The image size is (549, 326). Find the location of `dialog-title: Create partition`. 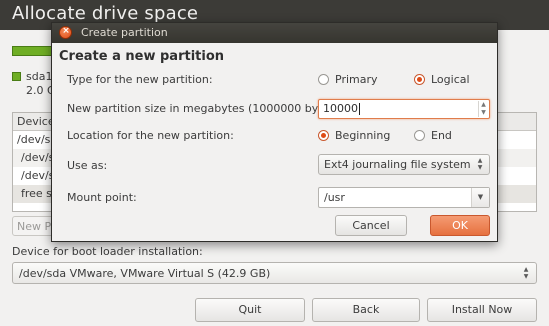

dialog-title: Create partition is located at coordinates (124, 32).